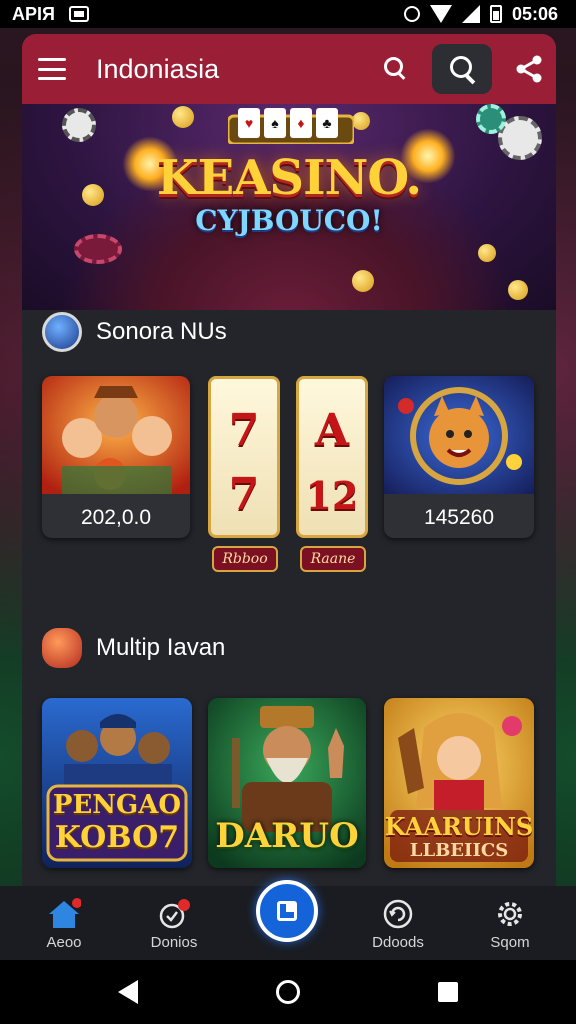  Describe the element at coordinates (117, 783) in the screenshot. I see `game-tile: PENGAO KOBO7` at that location.